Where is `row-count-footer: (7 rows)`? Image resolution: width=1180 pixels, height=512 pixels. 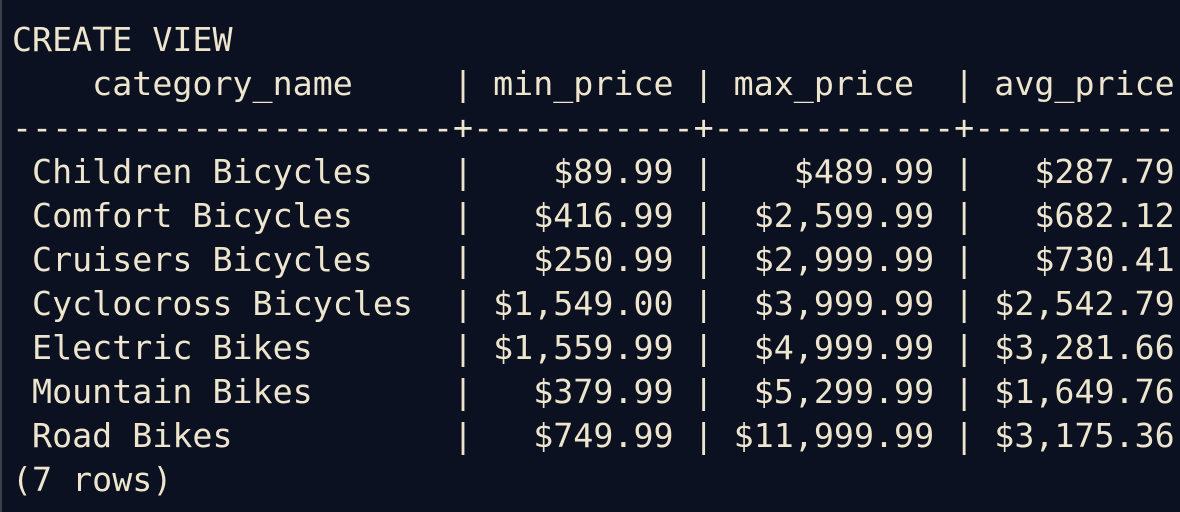 row-count-footer: (7 rows) is located at coordinates (92, 479).